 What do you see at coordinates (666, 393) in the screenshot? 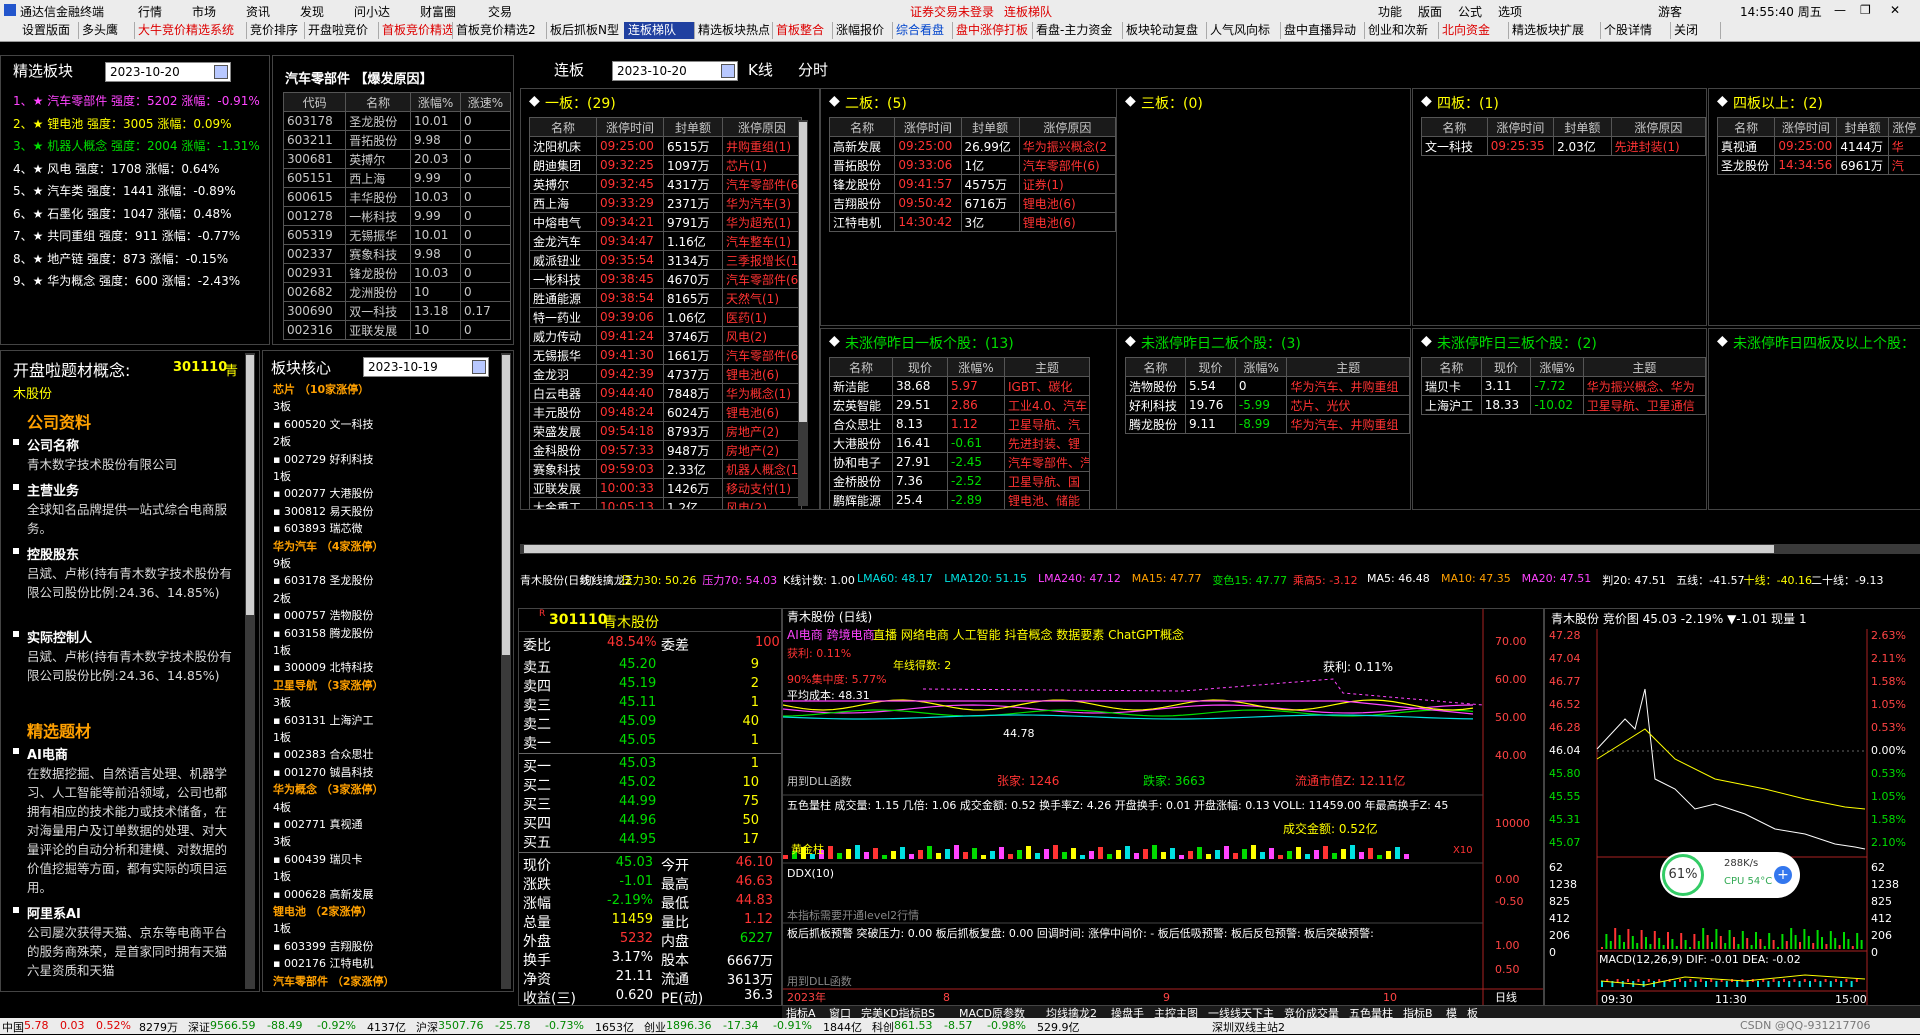
I see `table-row: 白云电器09:44:407848万华为概念(1)` at bounding box center [666, 393].